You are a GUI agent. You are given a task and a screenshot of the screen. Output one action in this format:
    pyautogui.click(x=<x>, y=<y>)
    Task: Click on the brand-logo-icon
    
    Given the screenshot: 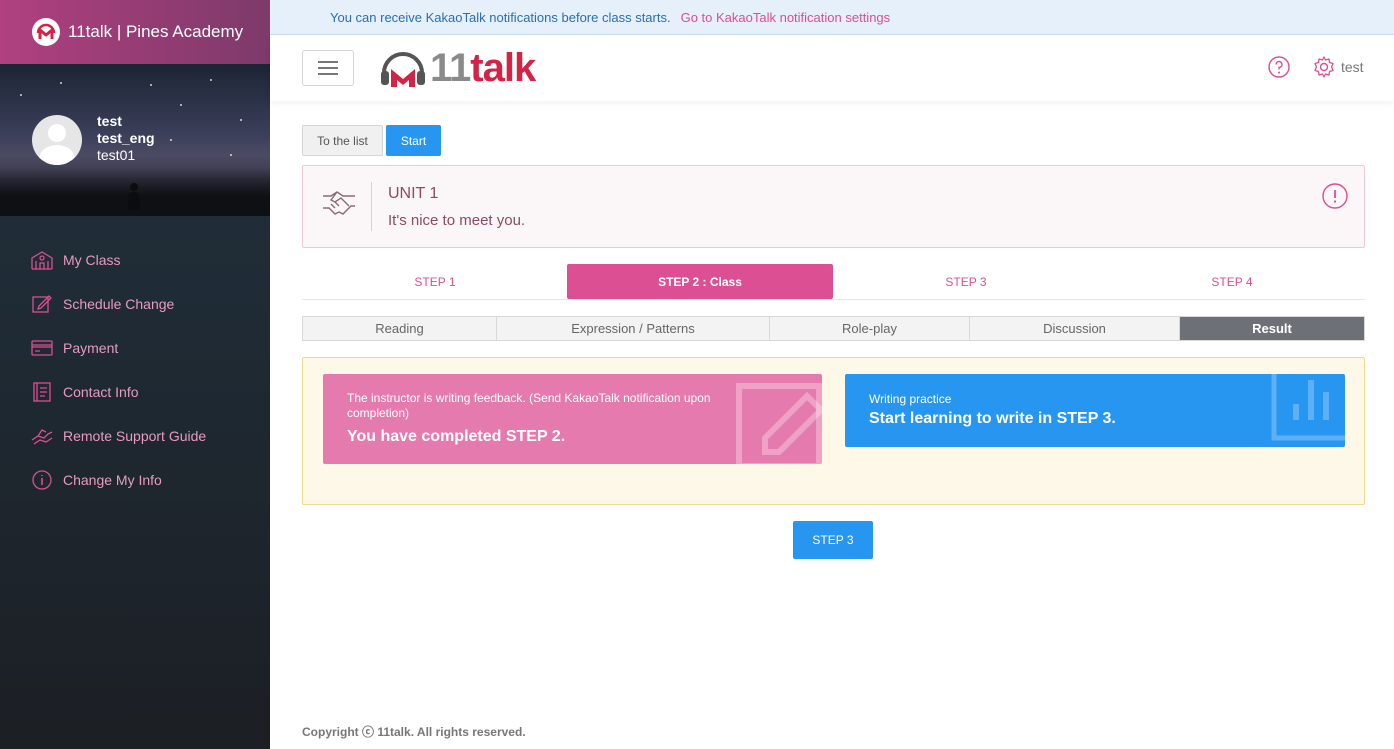 What is the action you would take?
    pyautogui.click(x=46, y=32)
    